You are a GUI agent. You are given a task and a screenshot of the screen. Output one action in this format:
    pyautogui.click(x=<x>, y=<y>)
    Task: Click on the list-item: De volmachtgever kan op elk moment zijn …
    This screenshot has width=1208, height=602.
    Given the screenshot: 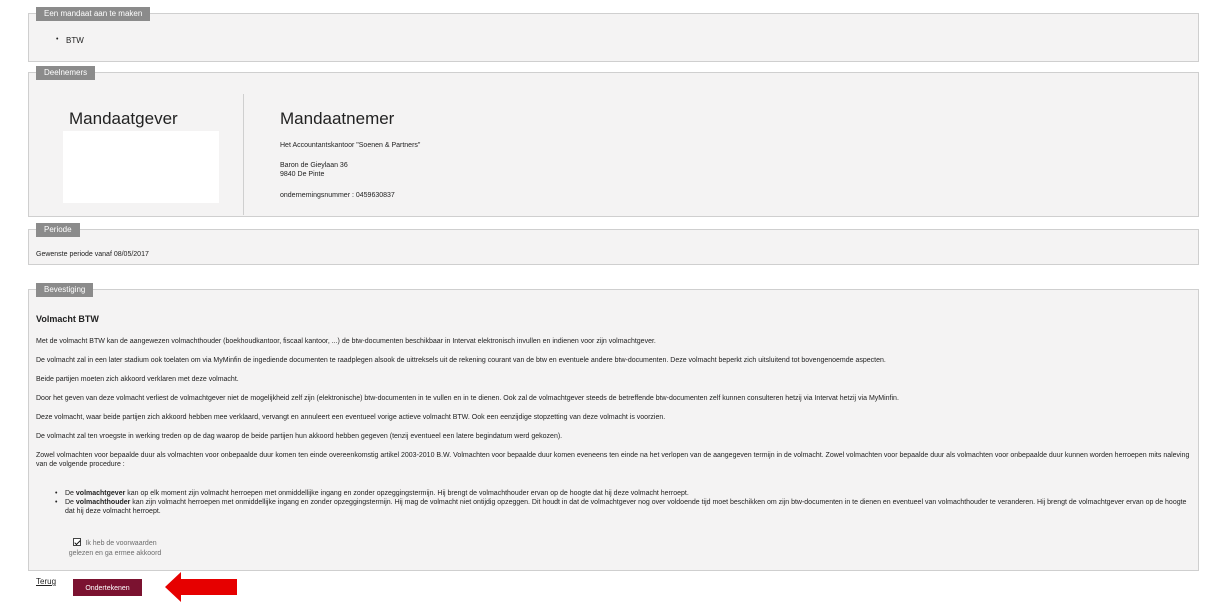 What is the action you would take?
    pyautogui.click(x=625, y=493)
    